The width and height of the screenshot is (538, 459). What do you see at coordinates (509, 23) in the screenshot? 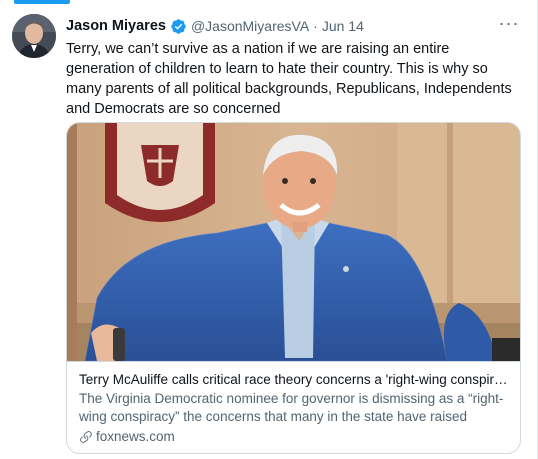
I see `more-icon: ···` at bounding box center [509, 23].